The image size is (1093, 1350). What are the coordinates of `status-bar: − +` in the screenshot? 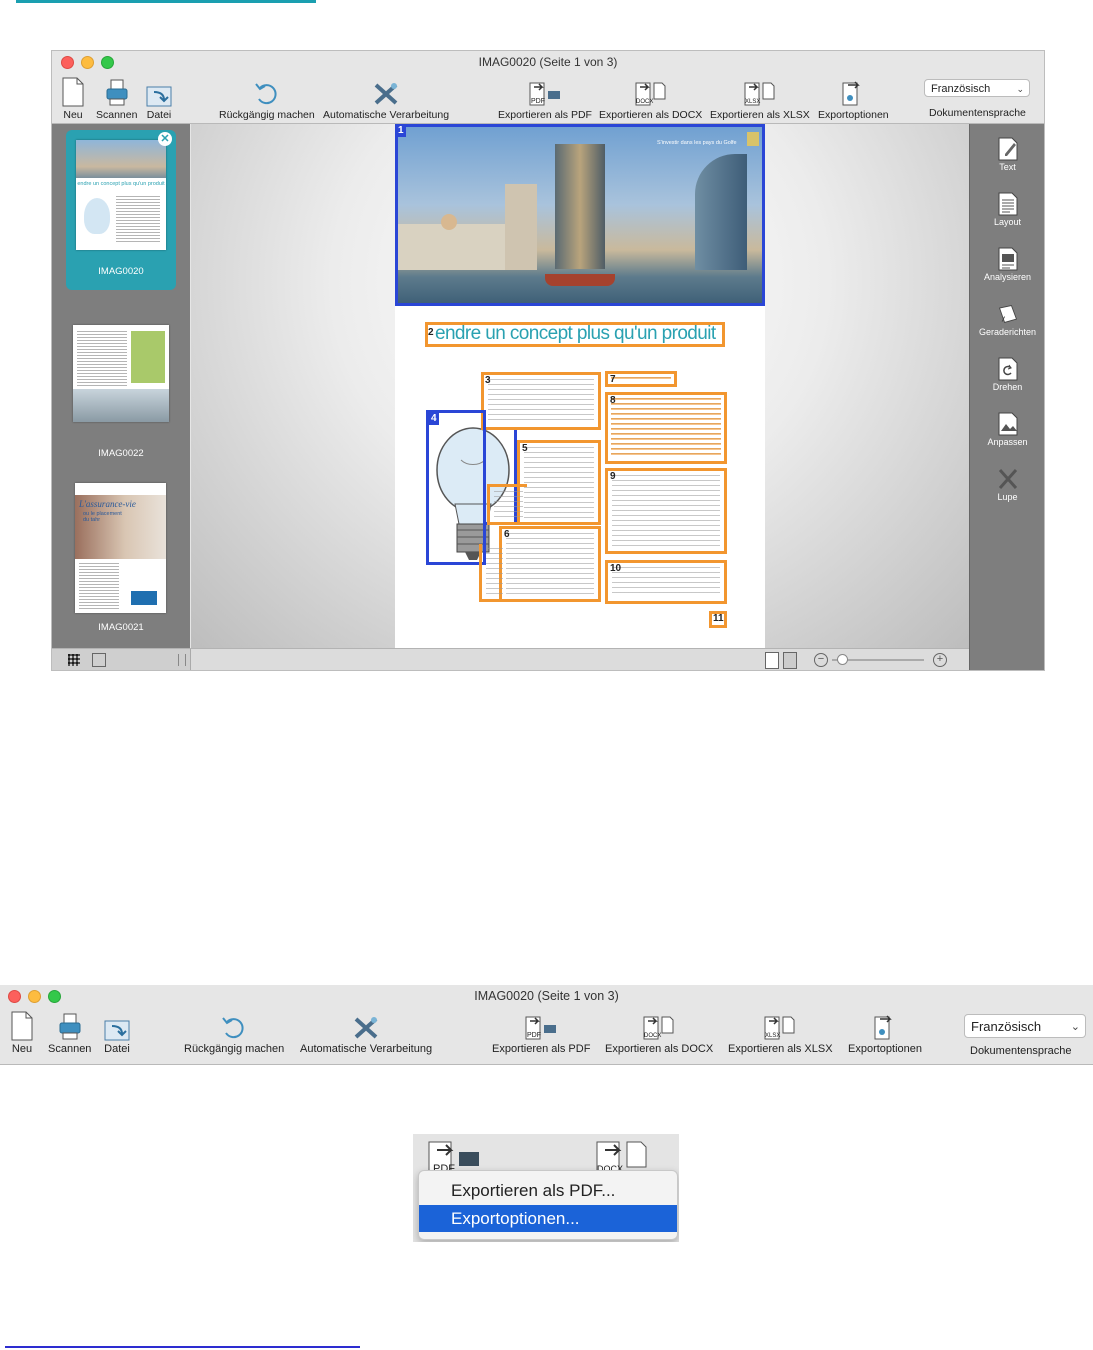 It's located at (510, 659).